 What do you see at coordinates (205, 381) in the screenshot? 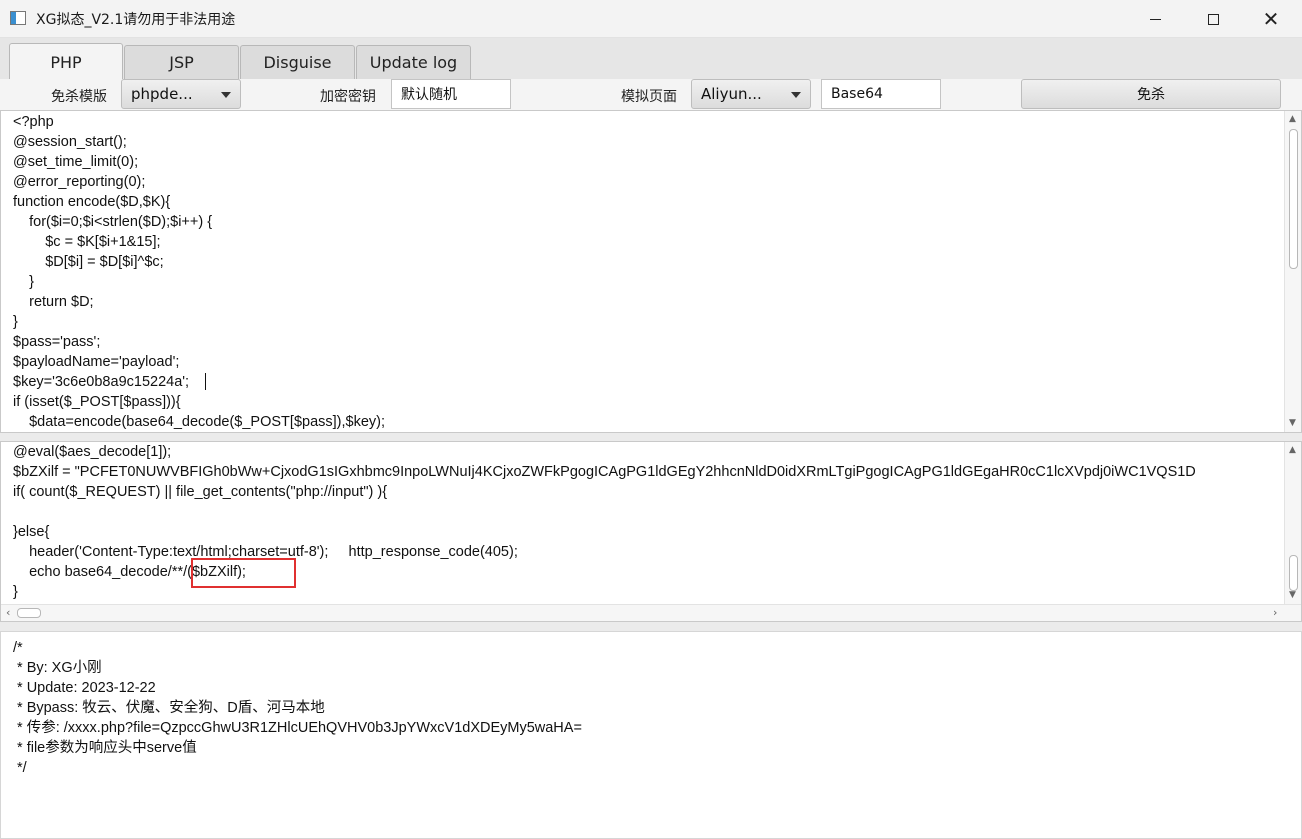
I see `text-cursor` at bounding box center [205, 381].